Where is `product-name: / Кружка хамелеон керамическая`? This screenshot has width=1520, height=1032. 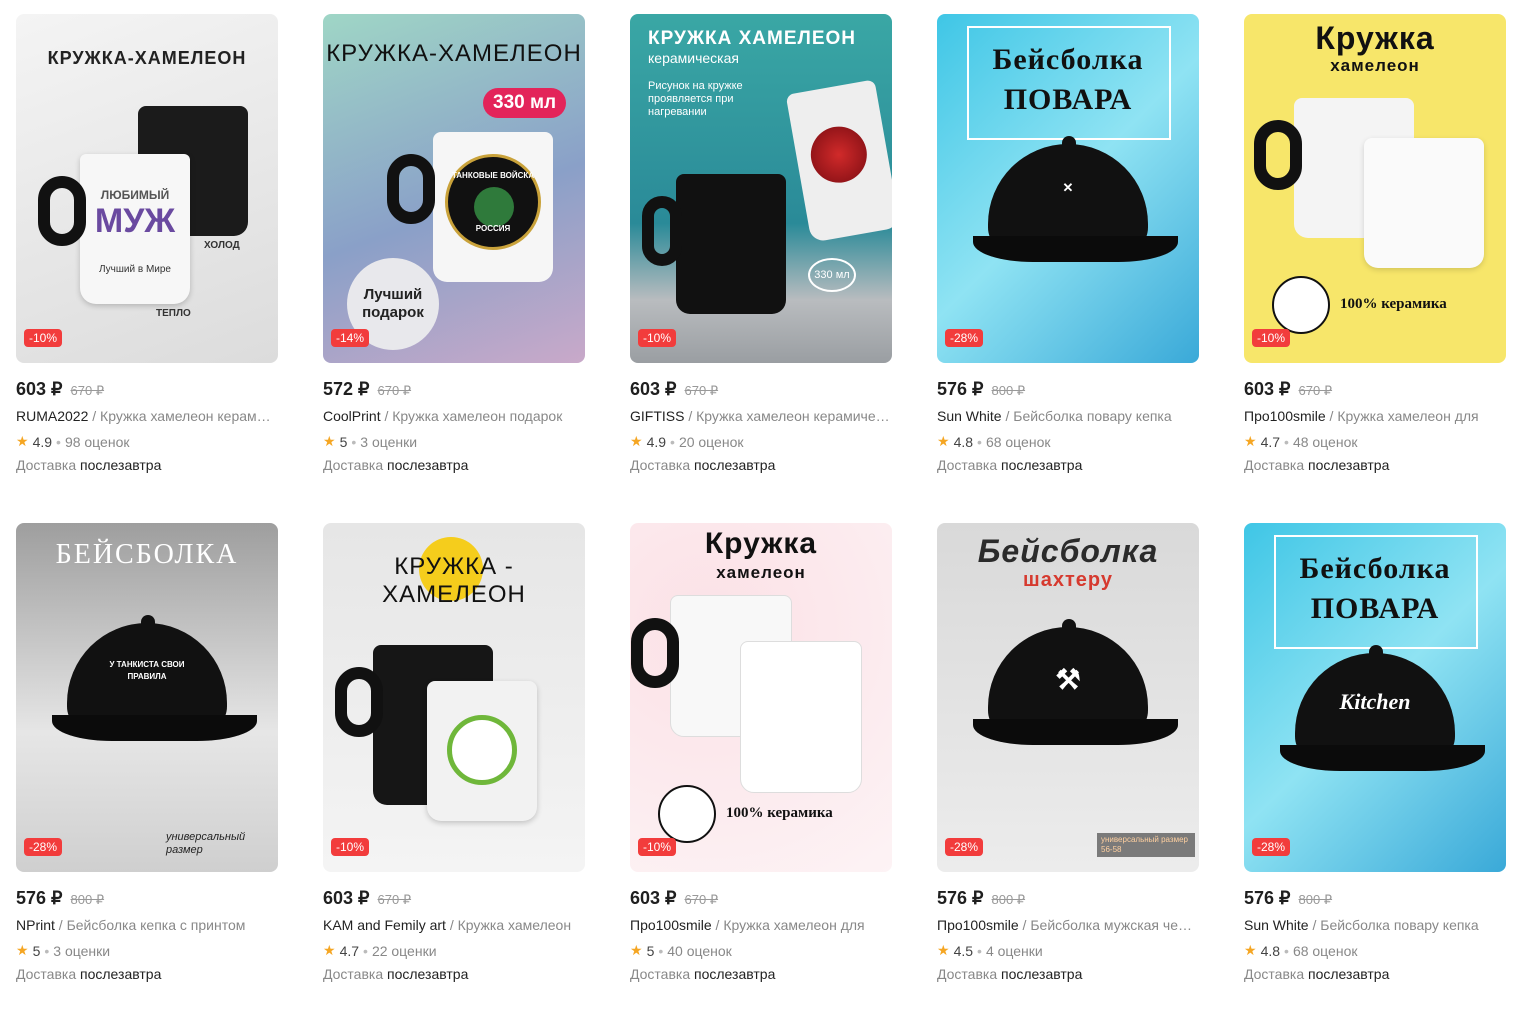 product-name: / Кружка хамелеон керамическая is located at coordinates (788, 416).